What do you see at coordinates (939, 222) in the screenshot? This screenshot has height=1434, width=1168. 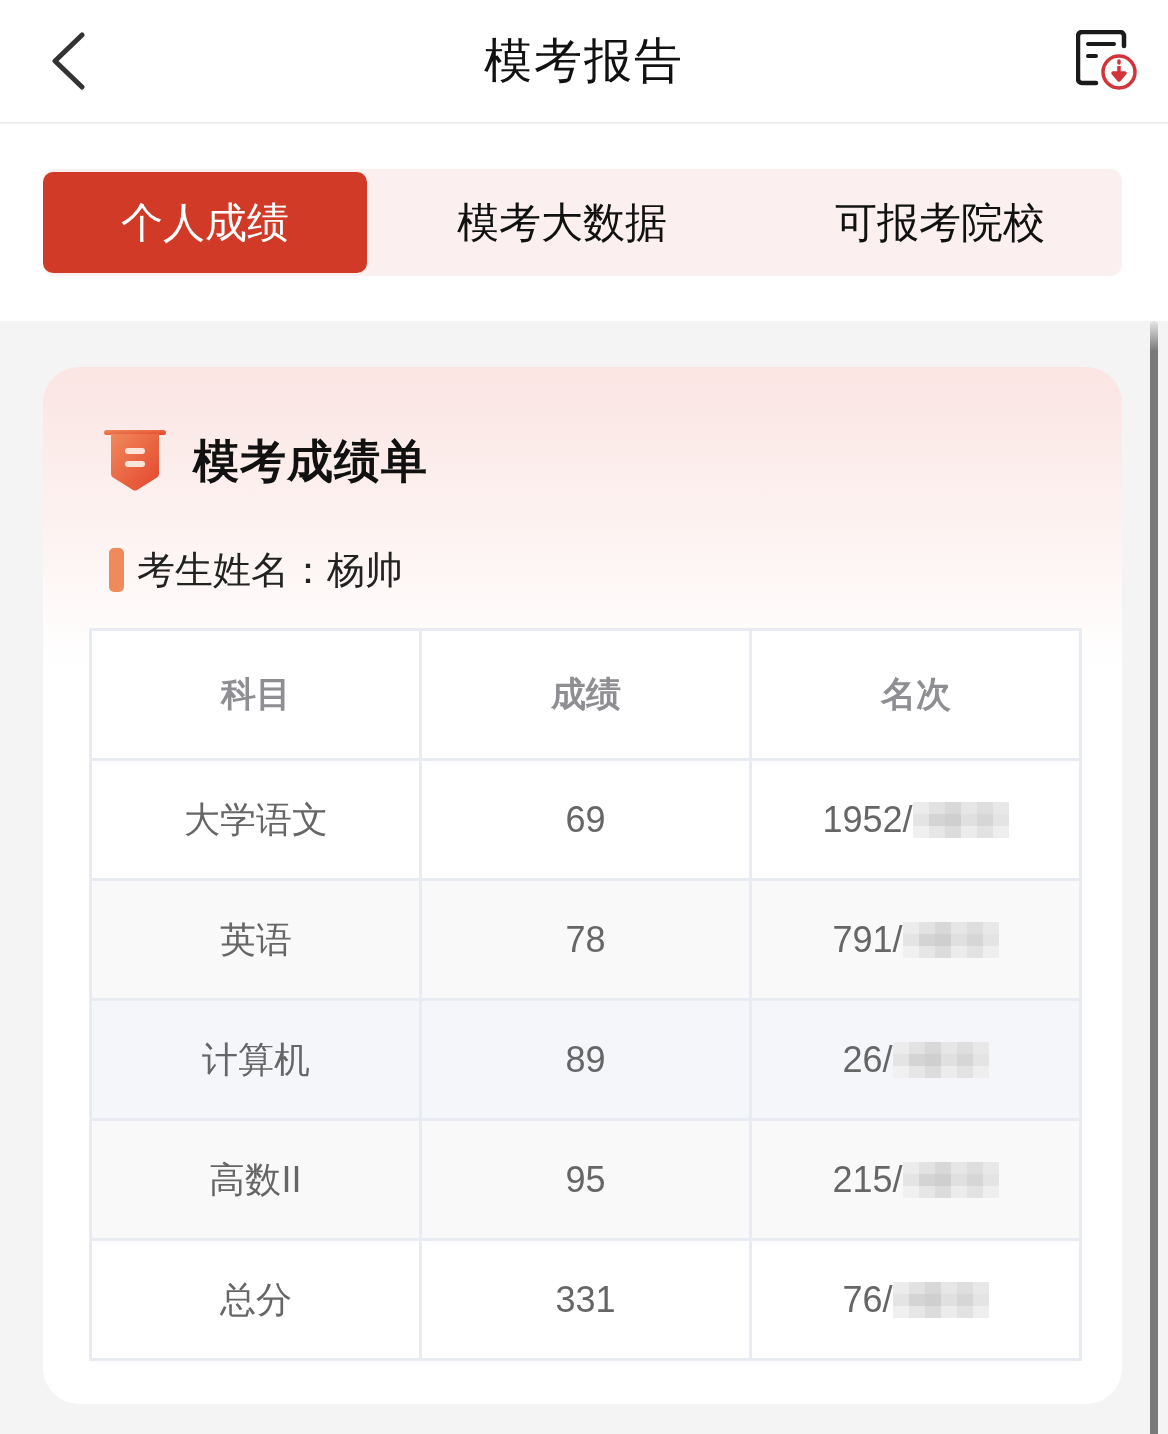 I see `tab: 可报考院校` at bounding box center [939, 222].